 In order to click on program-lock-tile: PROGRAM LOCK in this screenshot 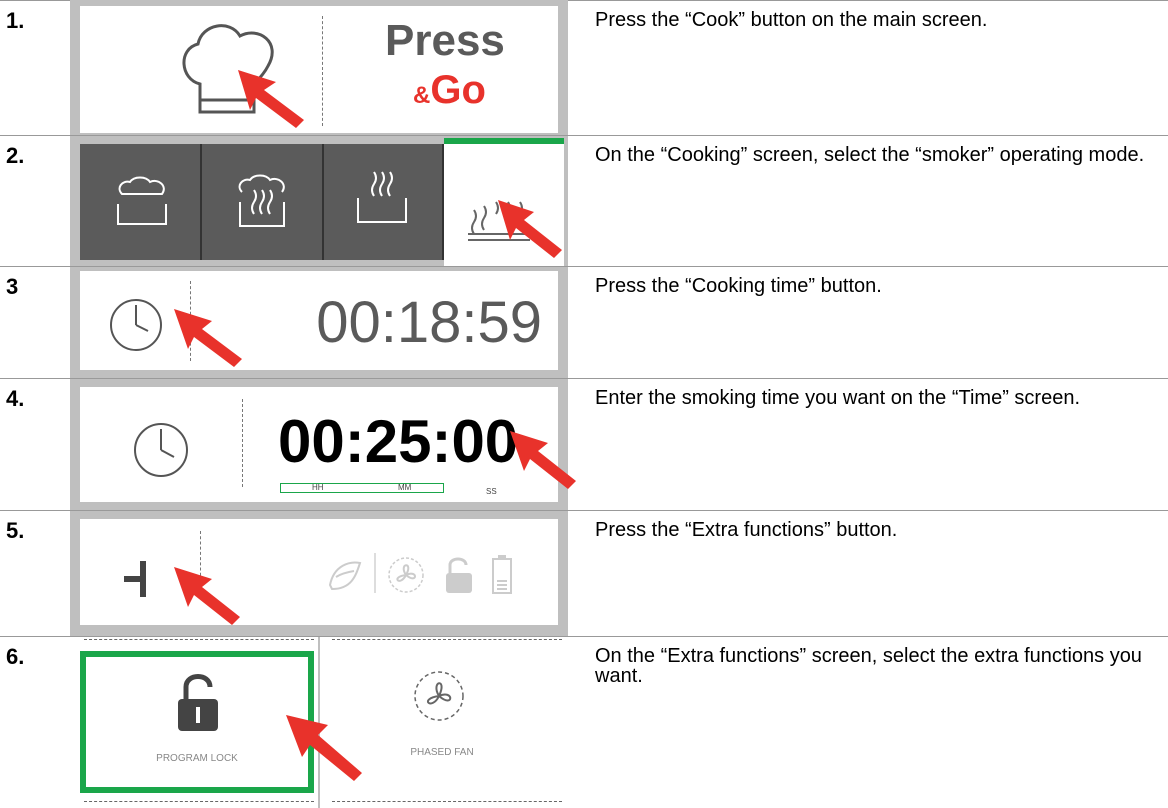, I will do `click(197, 722)`.